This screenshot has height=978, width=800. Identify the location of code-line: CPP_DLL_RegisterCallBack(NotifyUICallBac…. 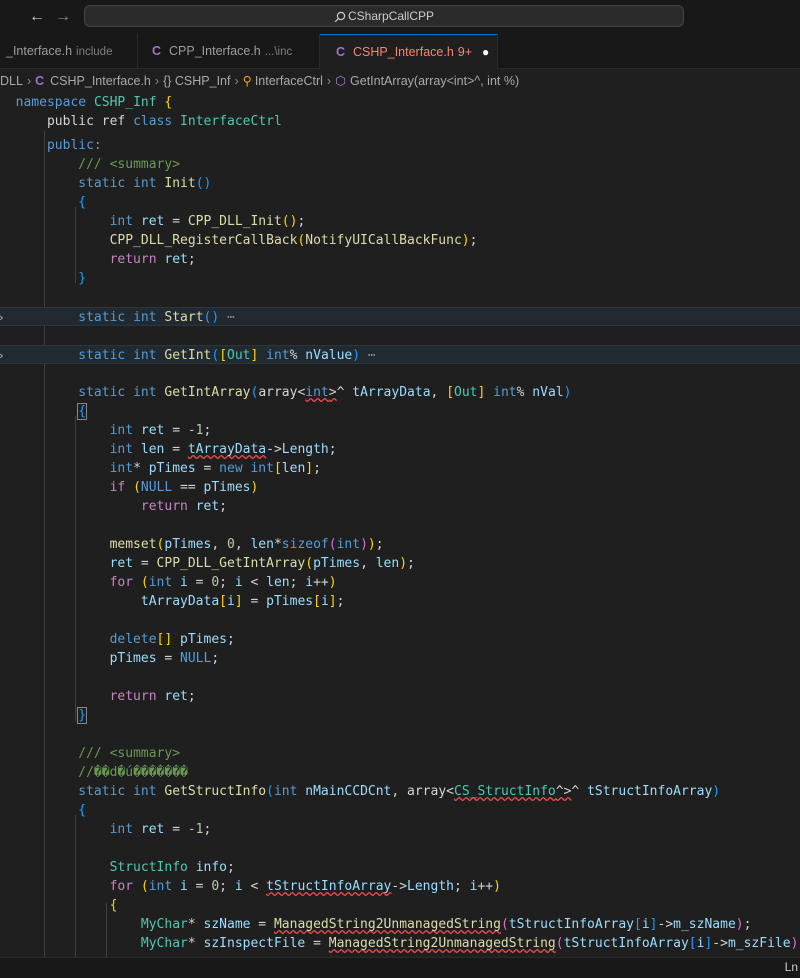
(400, 240).